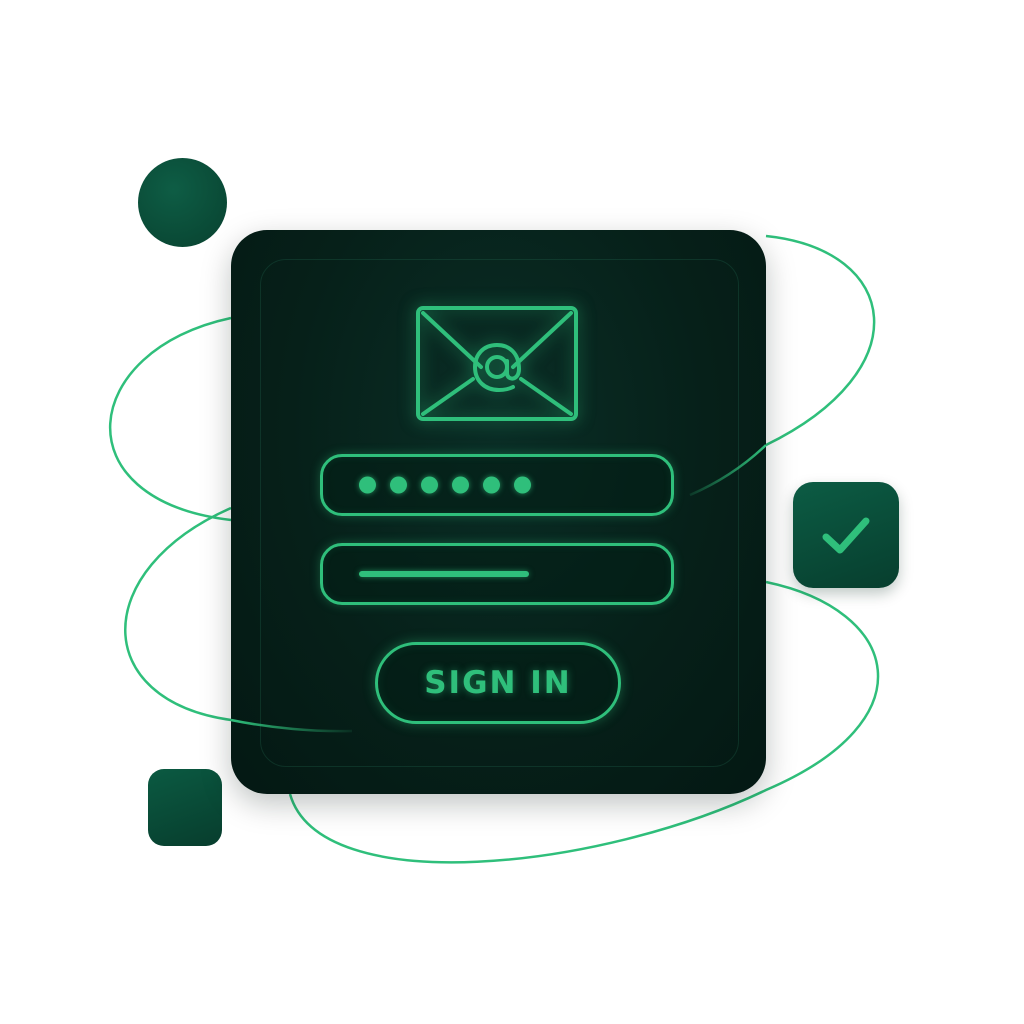 This screenshot has height=1024, width=1024. I want to click on email-field, so click(497, 574).